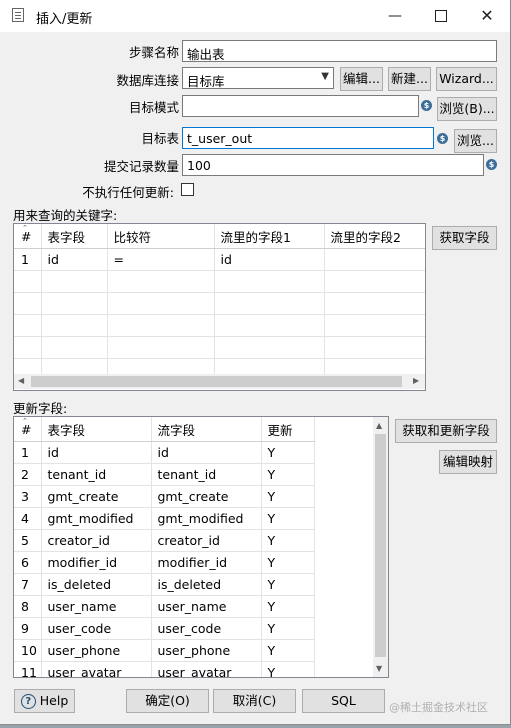 The width and height of the screenshot is (511, 728). What do you see at coordinates (343, 701) in the screenshot?
I see `sql-button: SQL` at bounding box center [343, 701].